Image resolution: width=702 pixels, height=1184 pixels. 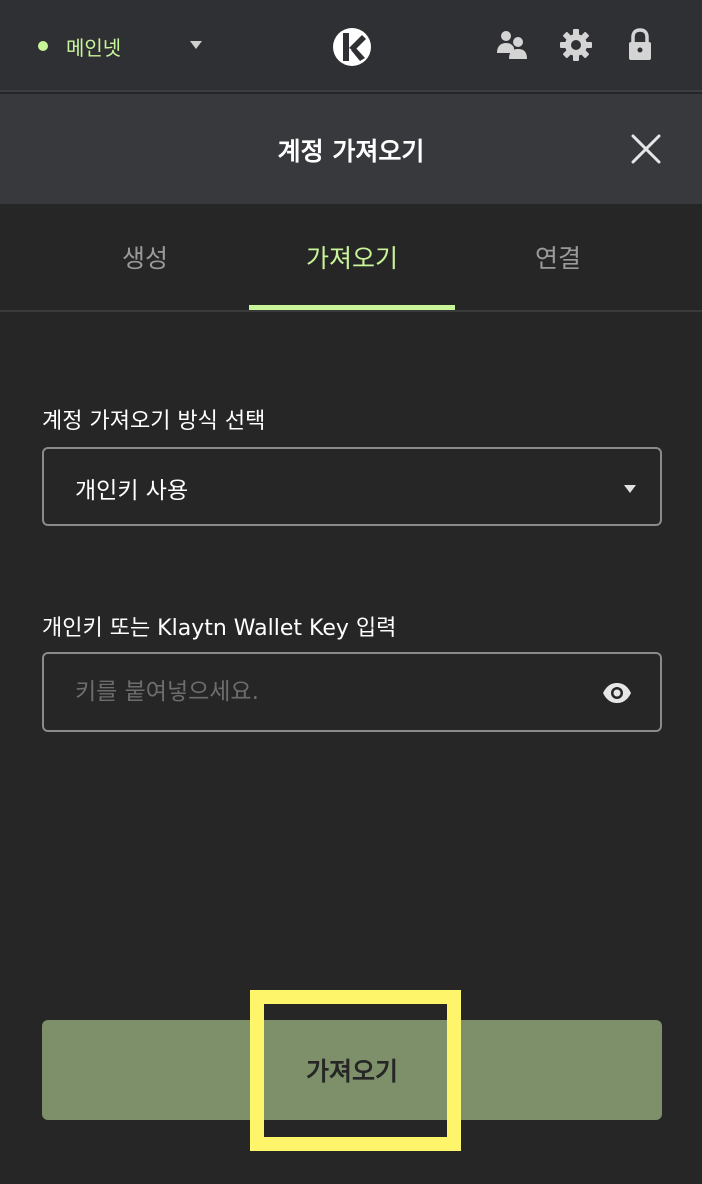 What do you see at coordinates (558, 257) in the screenshot?
I see `tab-connect: 연결` at bounding box center [558, 257].